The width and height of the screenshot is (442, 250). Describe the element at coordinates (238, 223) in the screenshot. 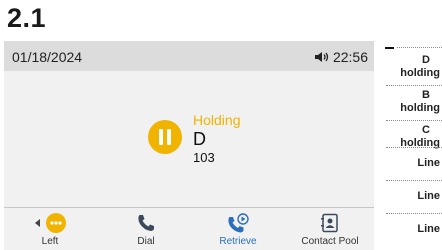

I see `retrieve-handset-icon` at that location.